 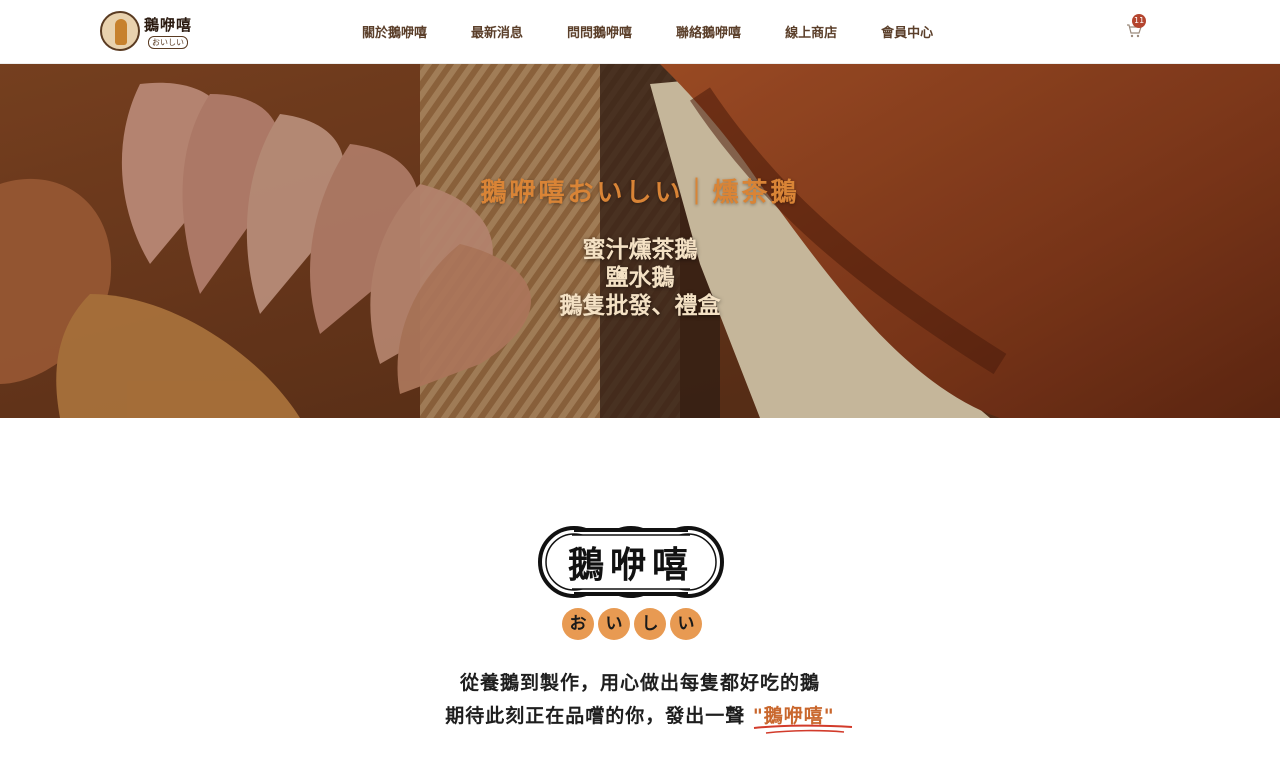 What do you see at coordinates (1137, 29) in the screenshot?
I see `cart-button: 11` at bounding box center [1137, 29].